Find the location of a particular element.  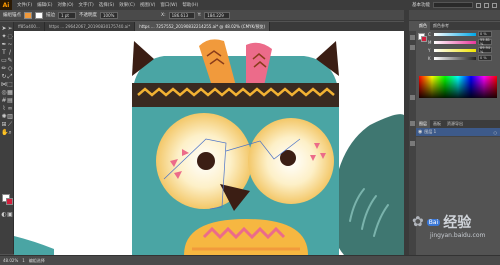

layers-panel-tabs: 图层 画板 资源导出 is located at coordinates (458, 124).